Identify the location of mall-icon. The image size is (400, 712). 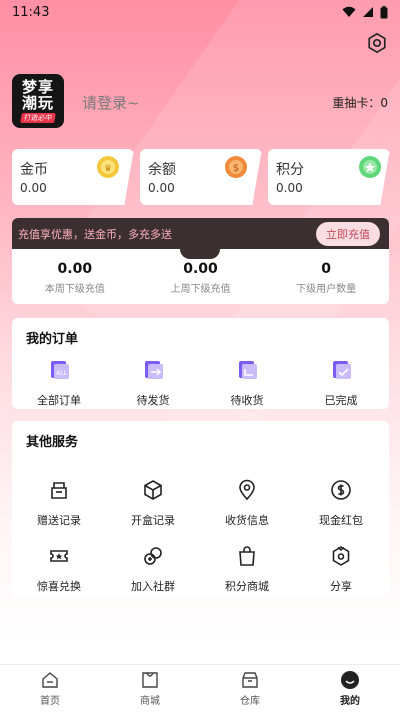
(150, 680).